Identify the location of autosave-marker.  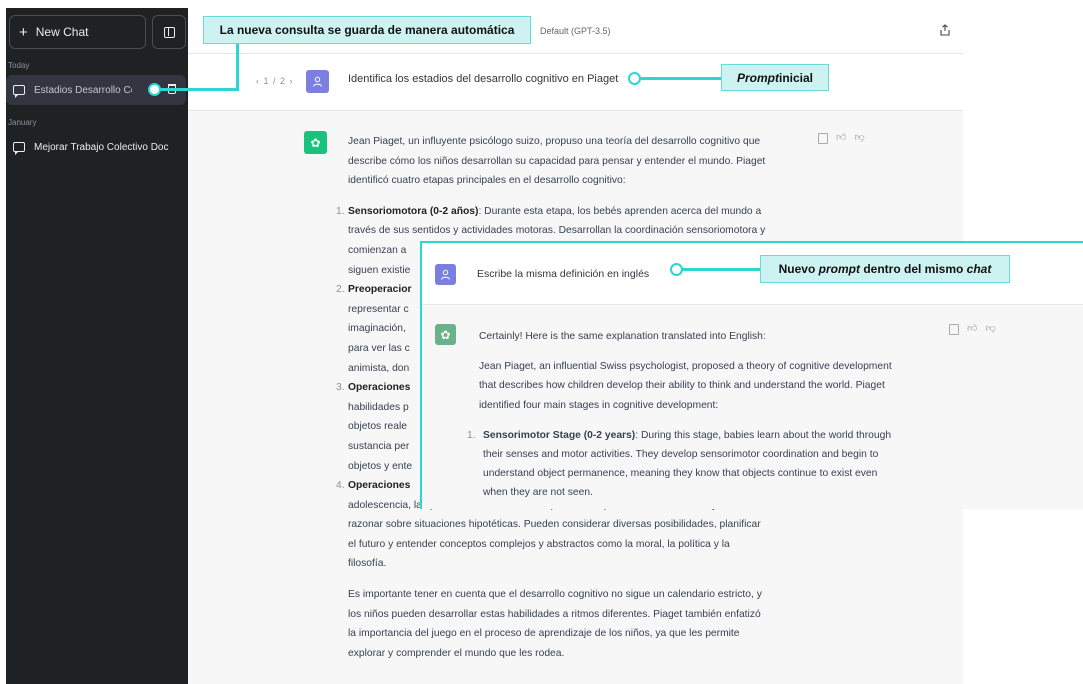
(154, 89).